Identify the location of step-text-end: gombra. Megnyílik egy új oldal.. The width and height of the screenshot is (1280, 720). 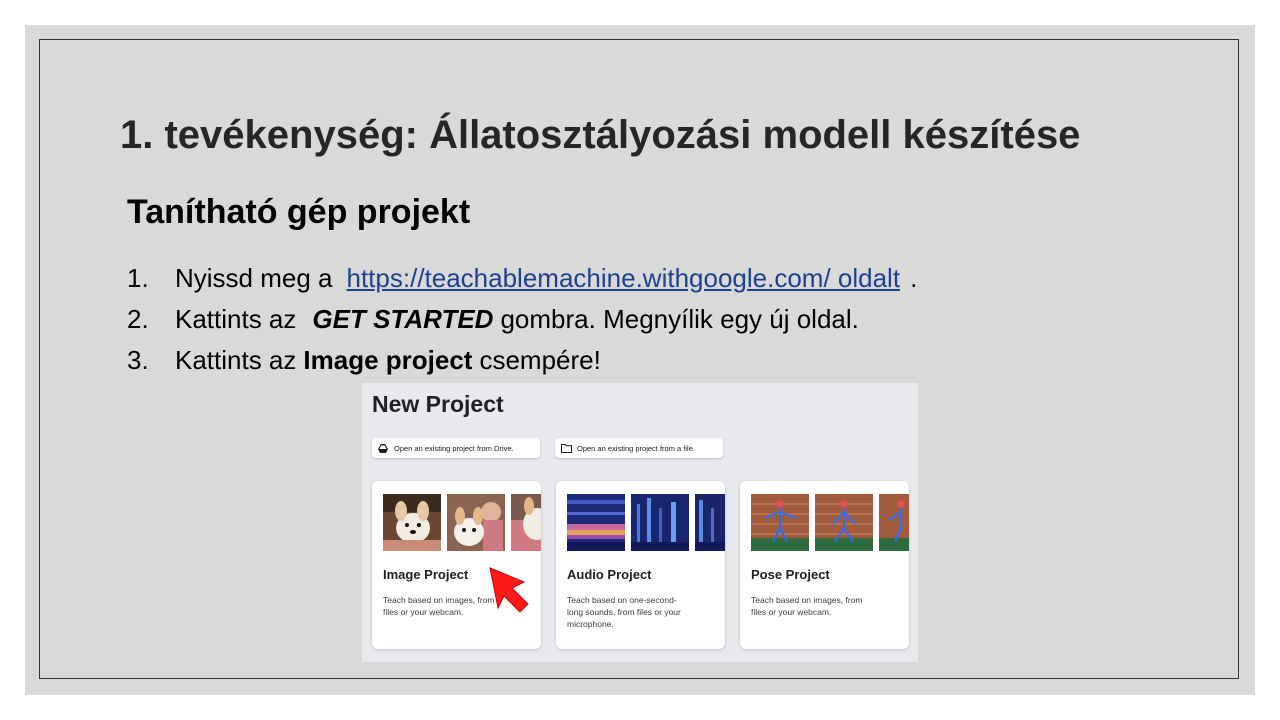
(679, 319).